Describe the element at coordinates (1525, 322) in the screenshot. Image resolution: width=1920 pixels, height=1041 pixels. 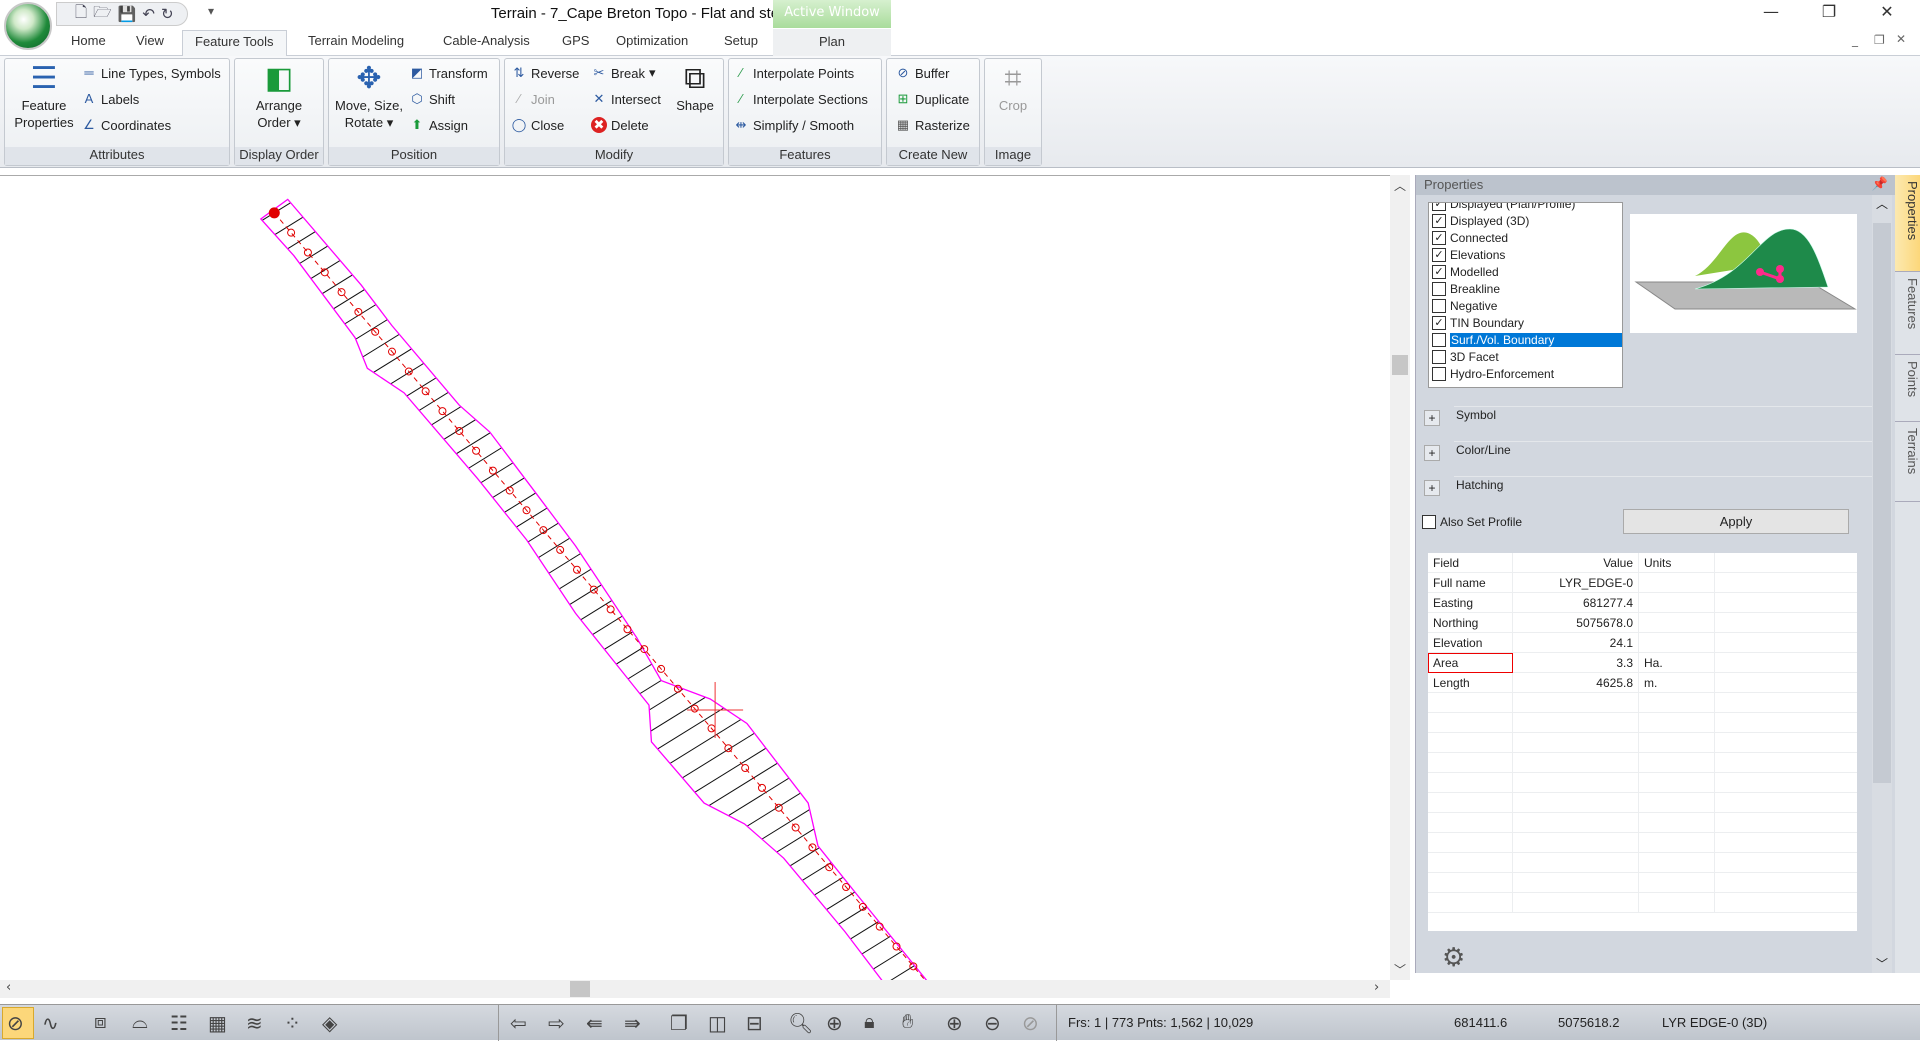
I see `flag-checkbox: ✓ TIN Boundary` at that location.